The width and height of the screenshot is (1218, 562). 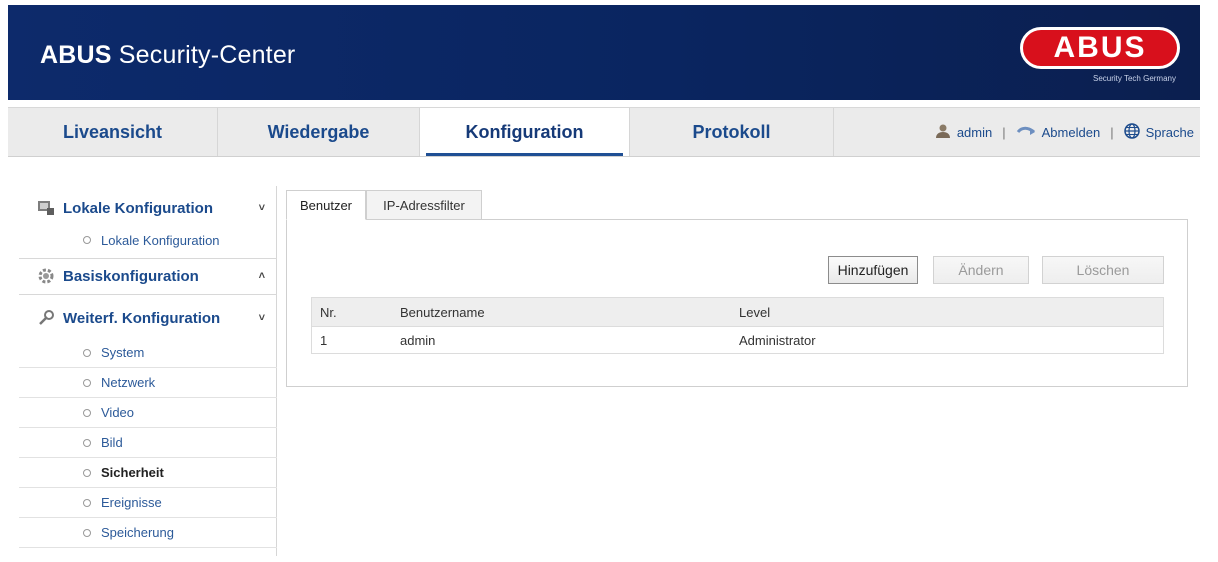 I want to click on logout-link: Abmelden, so click(x=1071, y=132).